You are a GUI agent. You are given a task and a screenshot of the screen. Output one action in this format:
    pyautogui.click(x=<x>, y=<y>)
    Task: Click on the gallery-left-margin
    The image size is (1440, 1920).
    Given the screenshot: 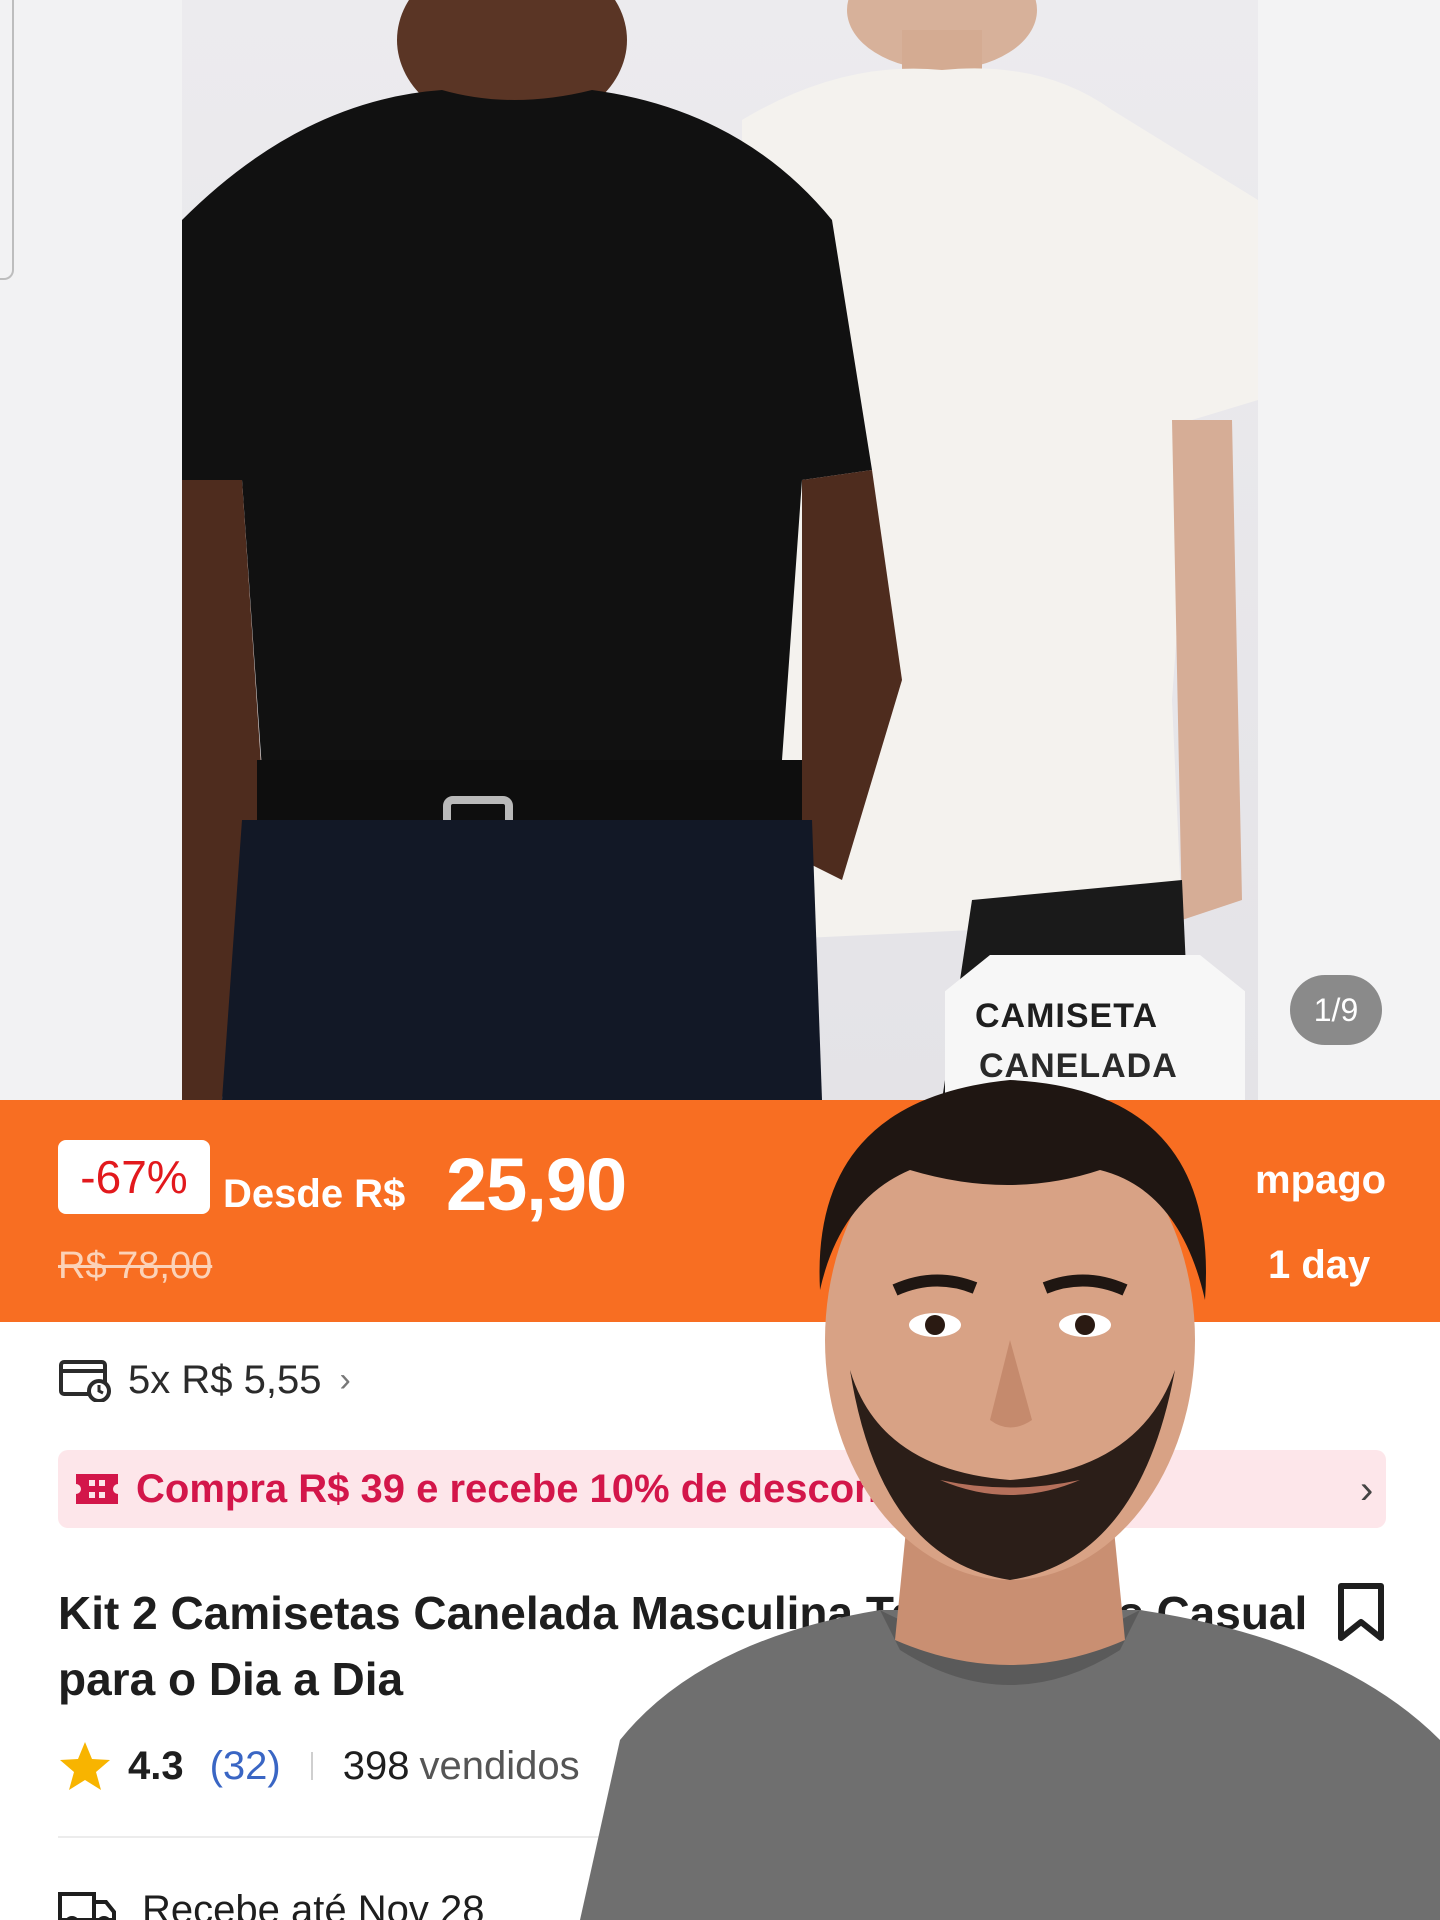 What is the action you would take?
    pyautogui.click(x=91, y=550)
    